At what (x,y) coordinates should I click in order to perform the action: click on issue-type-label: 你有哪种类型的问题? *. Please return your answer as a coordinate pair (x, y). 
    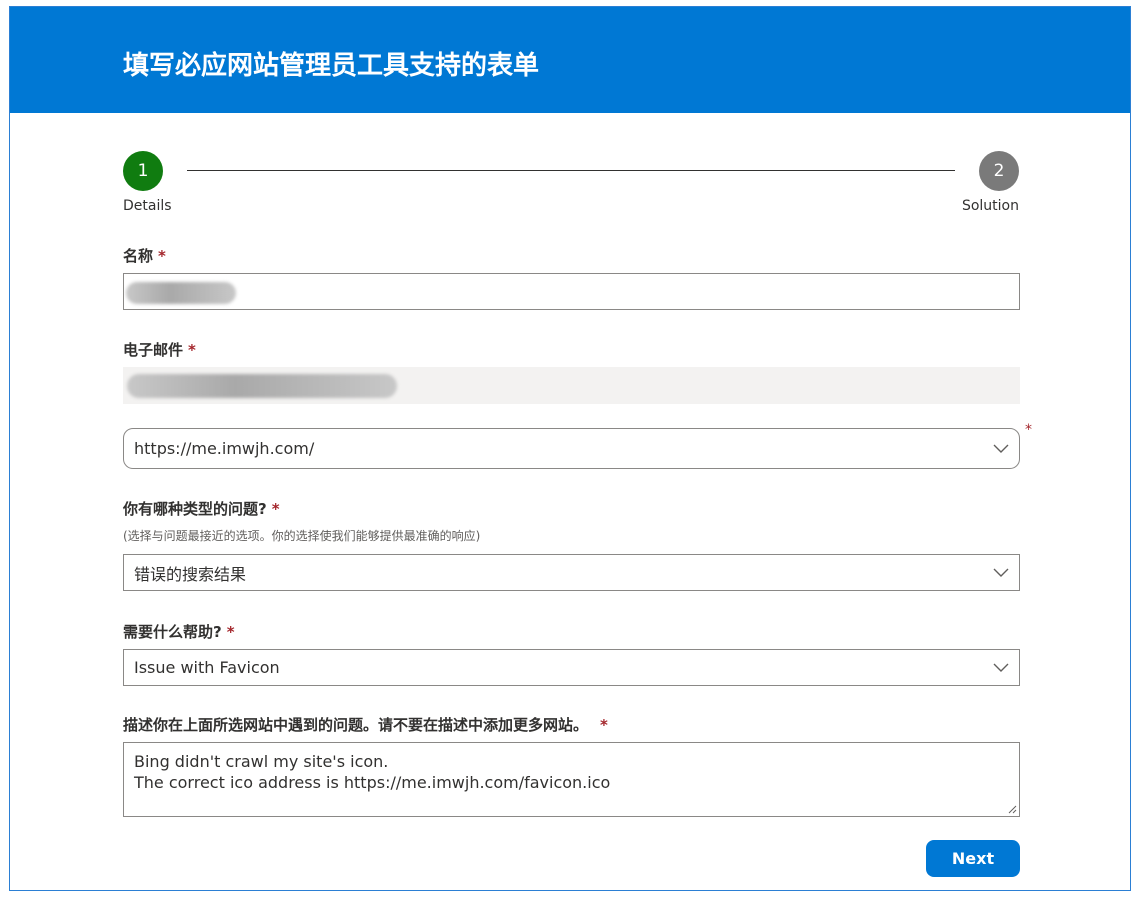
    Looking at the image, I should click on (201, 509).